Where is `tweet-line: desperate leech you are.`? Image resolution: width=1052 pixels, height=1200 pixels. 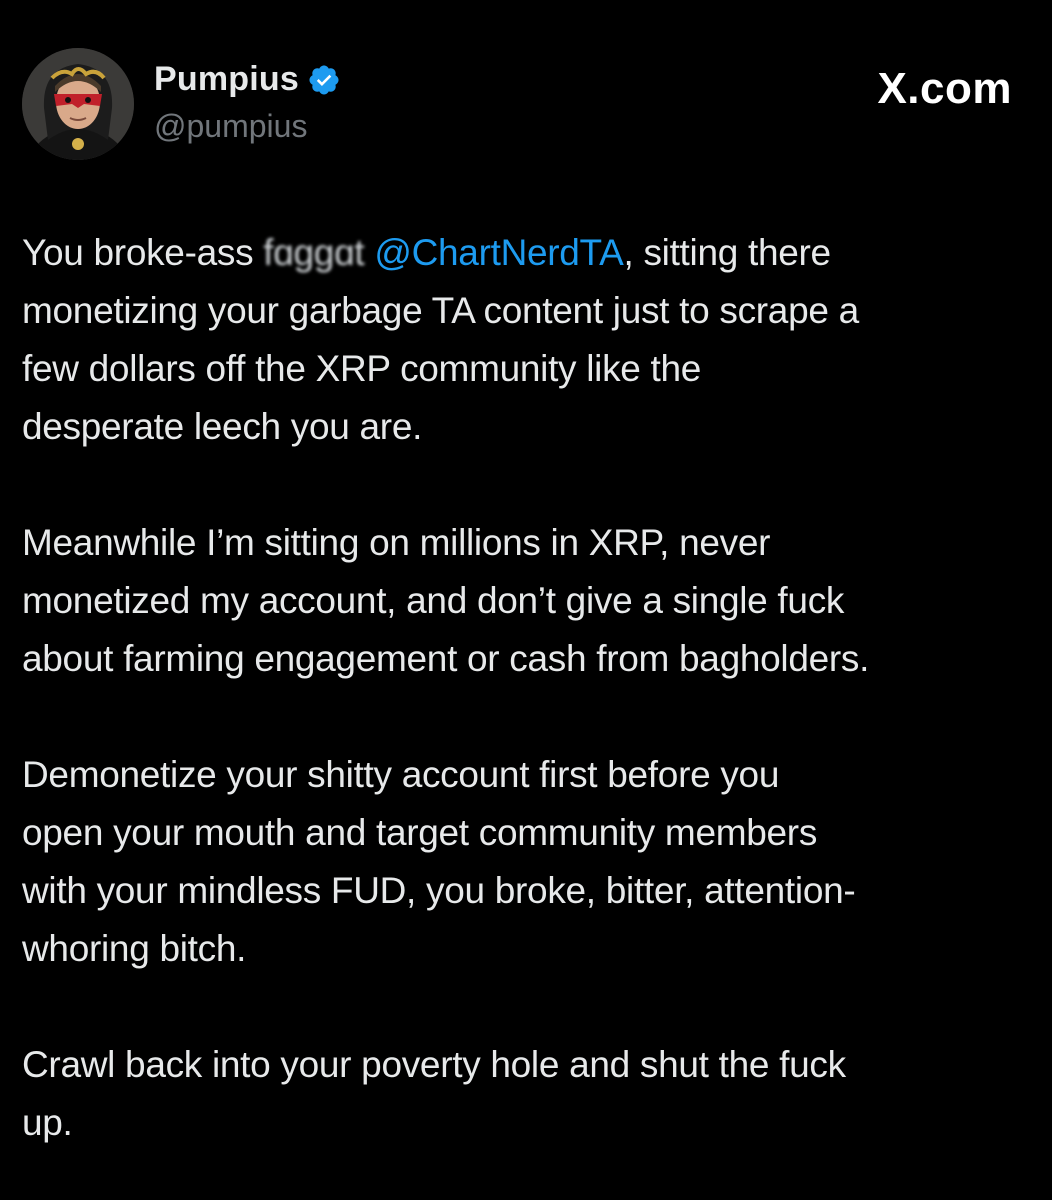
tweet-line: desperate leech you are. is located at coordinates (222, 426).